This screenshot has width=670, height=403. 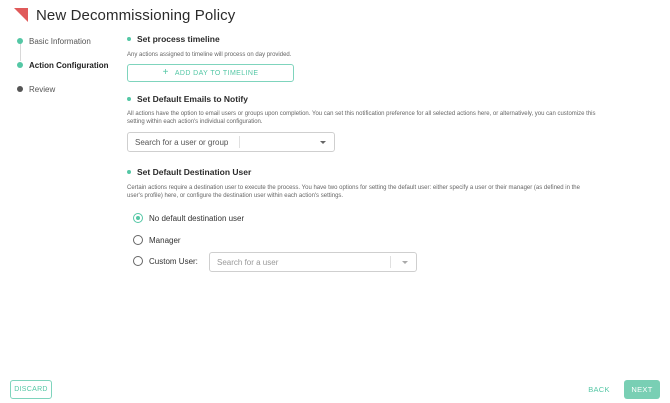 What do you see at coordinates (20, 41) in the screenshot?
I see `step-complete-dot` at bounding box center [20, 41].